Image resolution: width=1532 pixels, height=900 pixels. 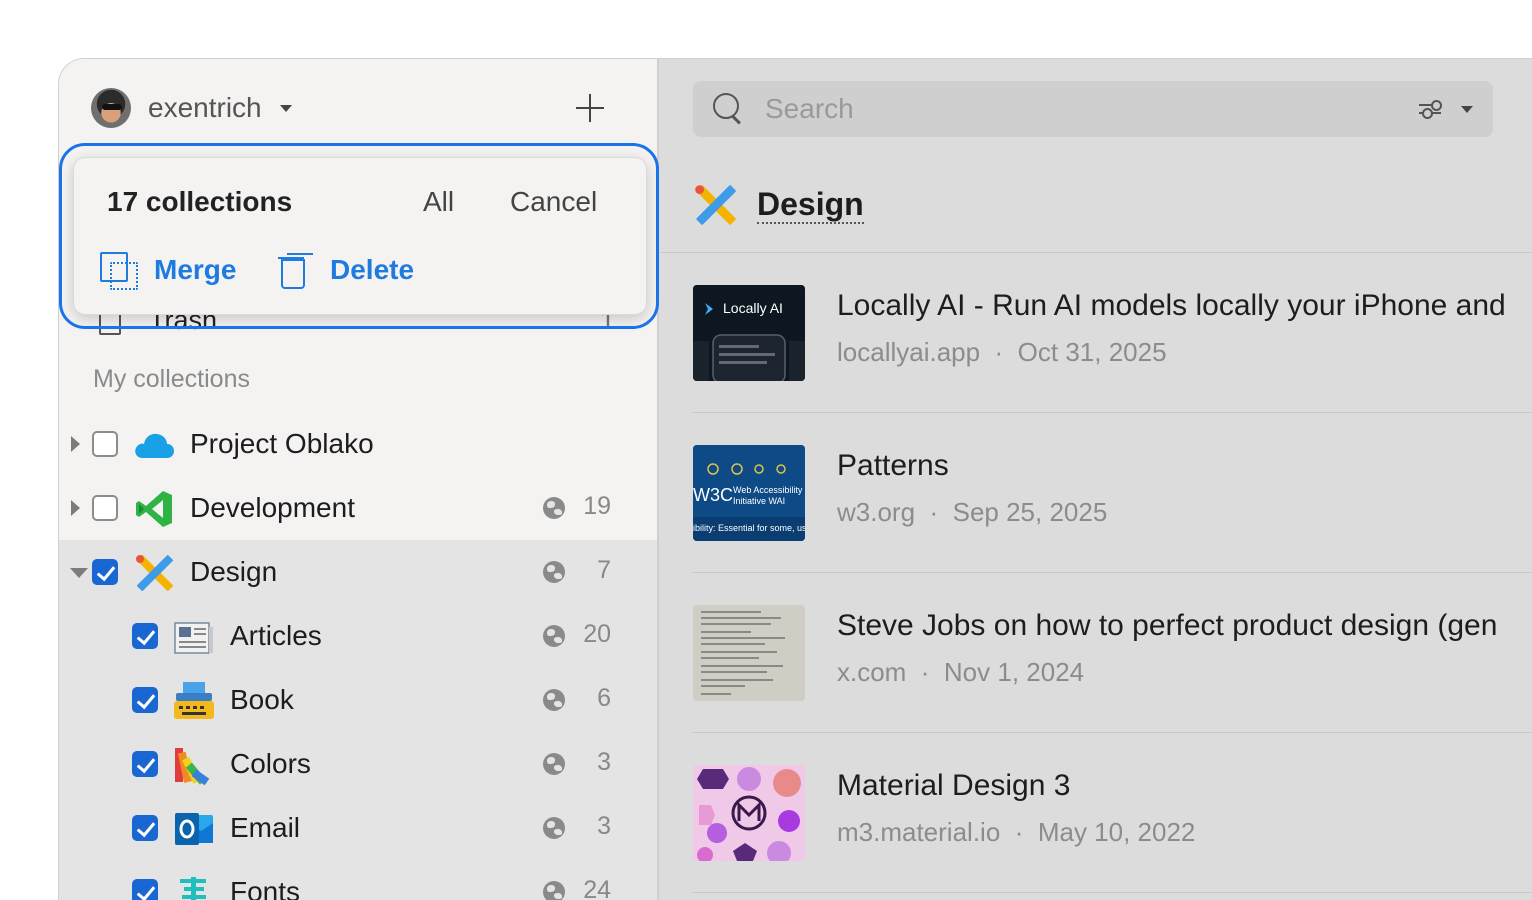 I want to click on typewriter-icon, so click(x=194, y=701).